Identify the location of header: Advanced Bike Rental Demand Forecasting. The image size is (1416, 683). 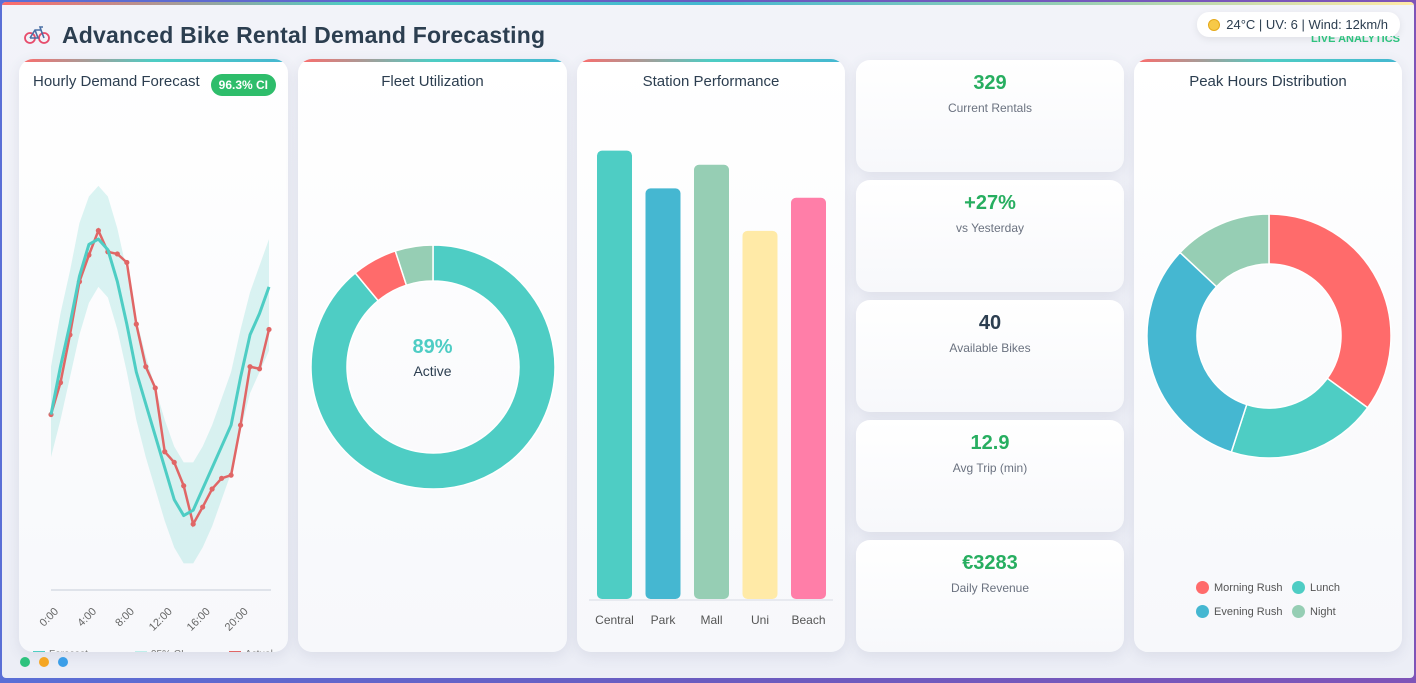
(284, 35).